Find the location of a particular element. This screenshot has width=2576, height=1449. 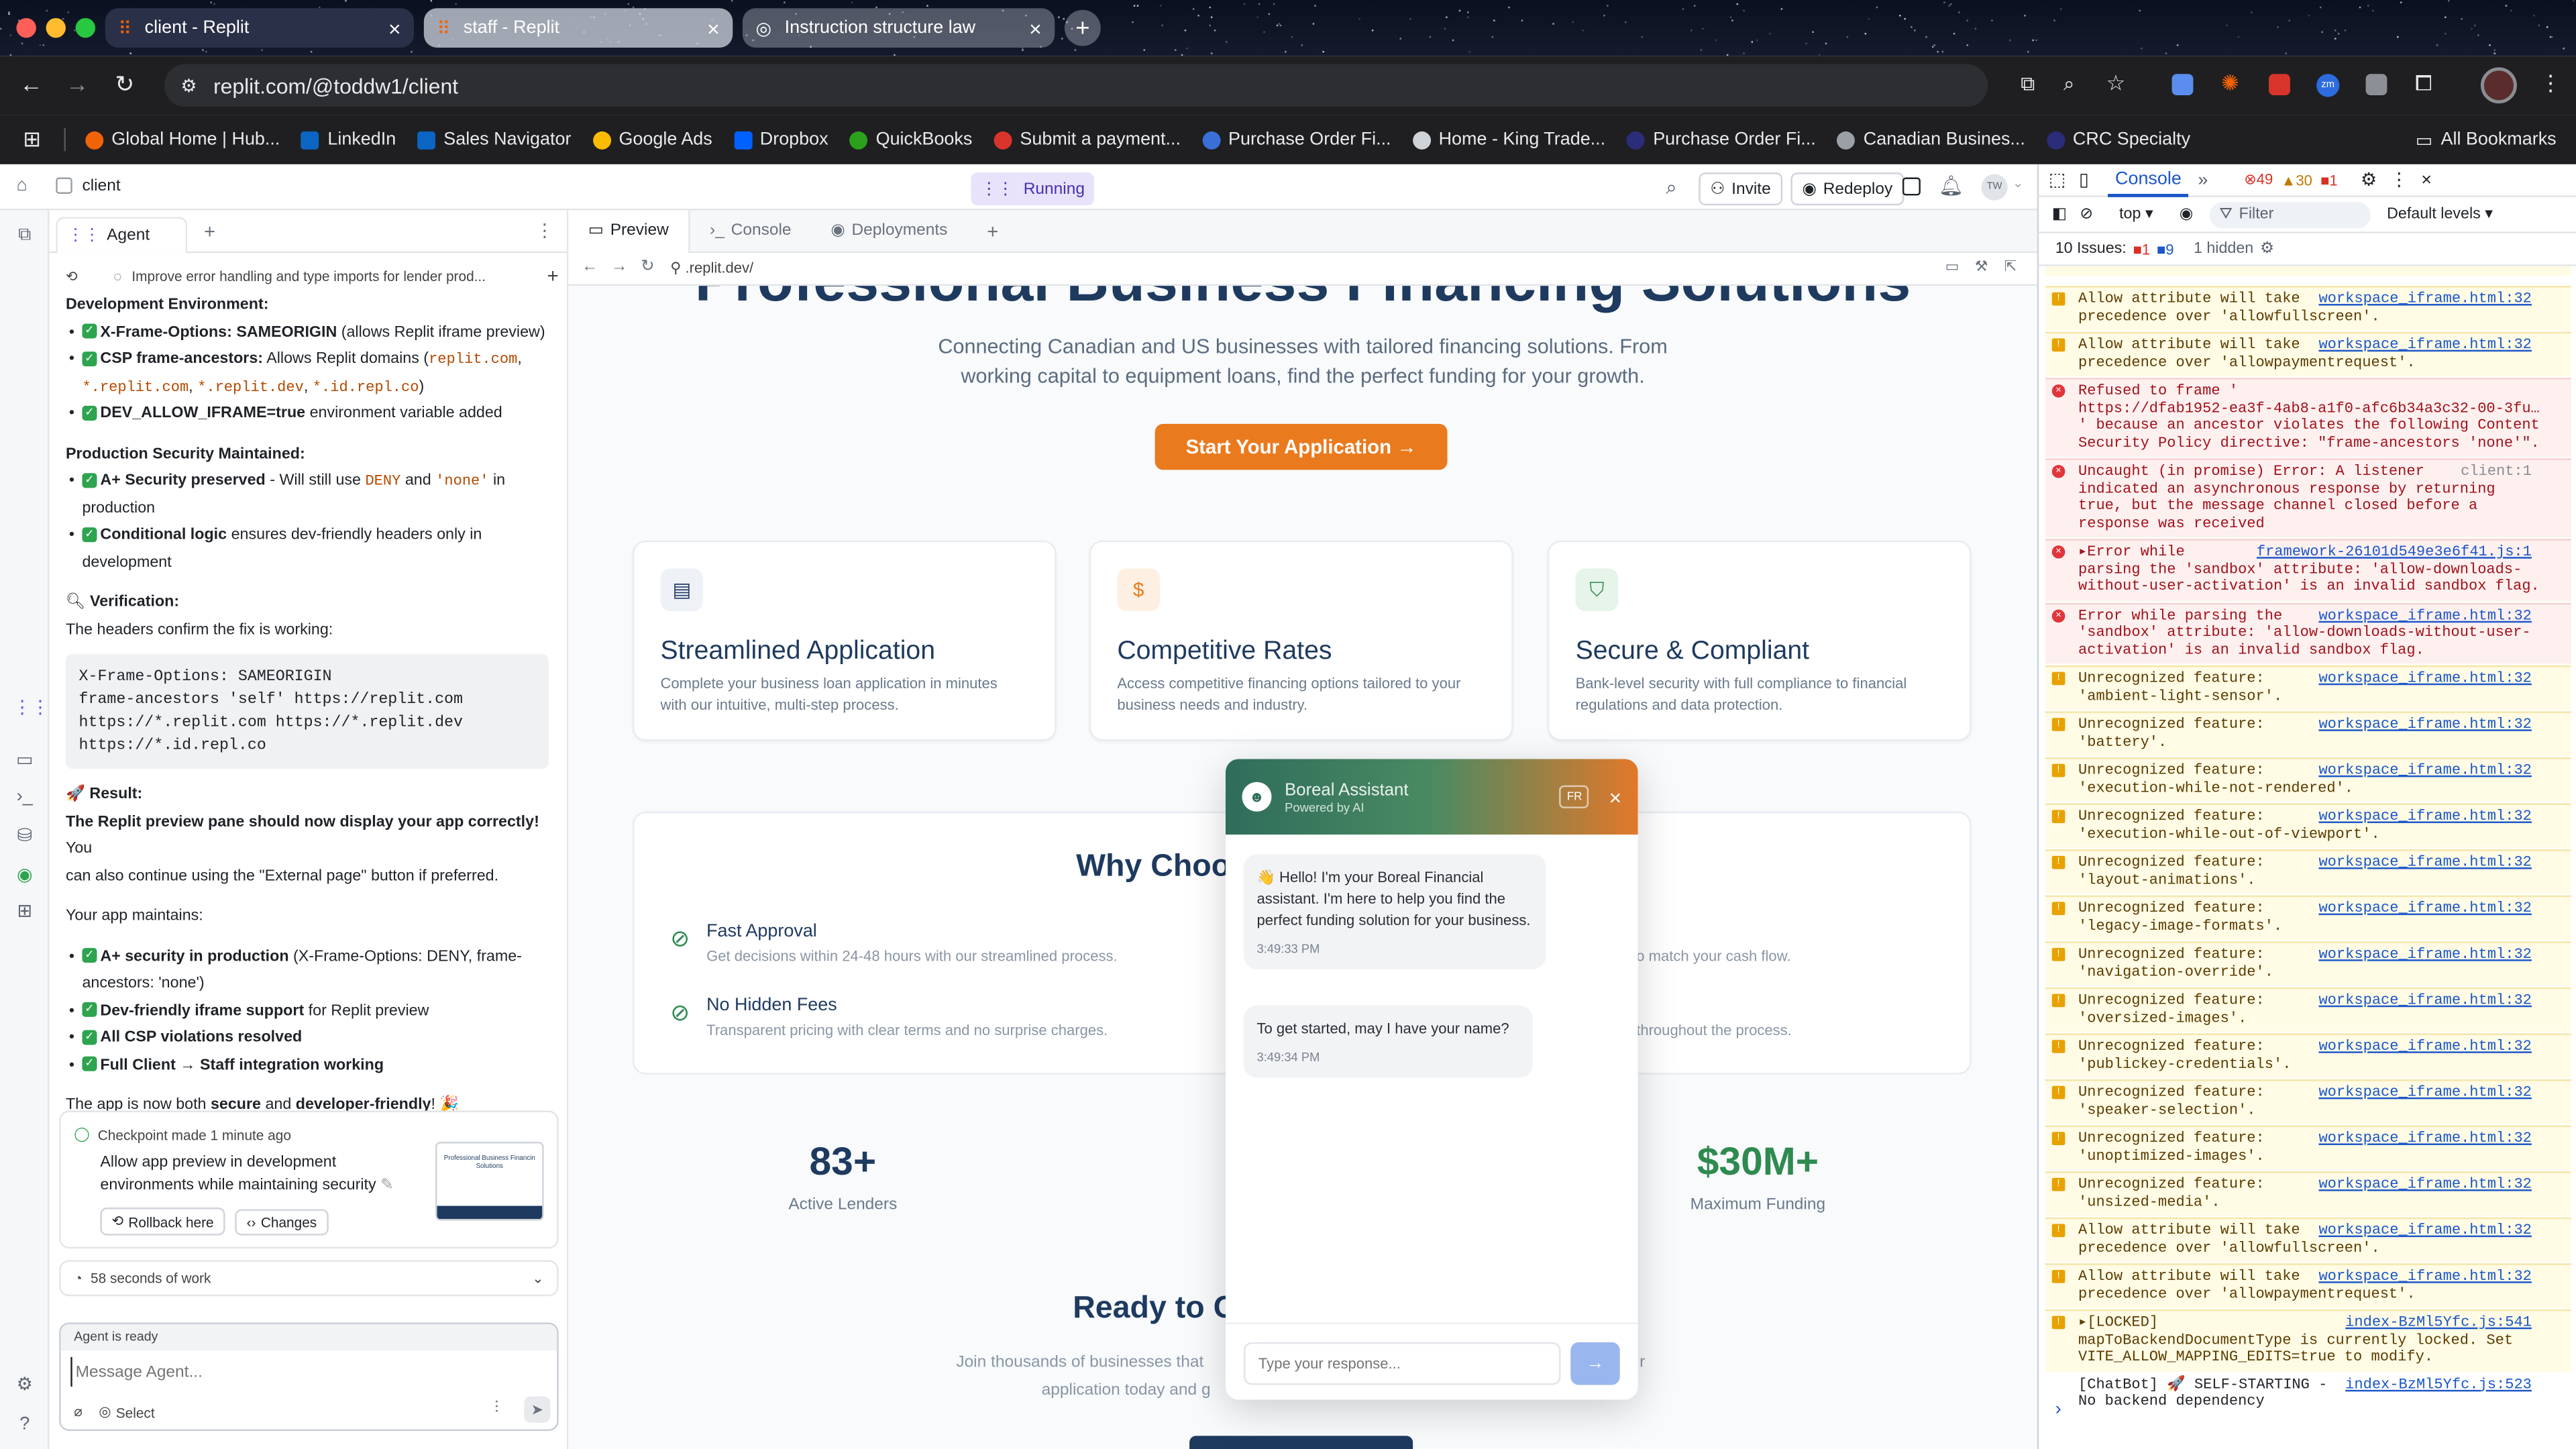

database-icon: ⛁ is located at coordinates (24, 835).